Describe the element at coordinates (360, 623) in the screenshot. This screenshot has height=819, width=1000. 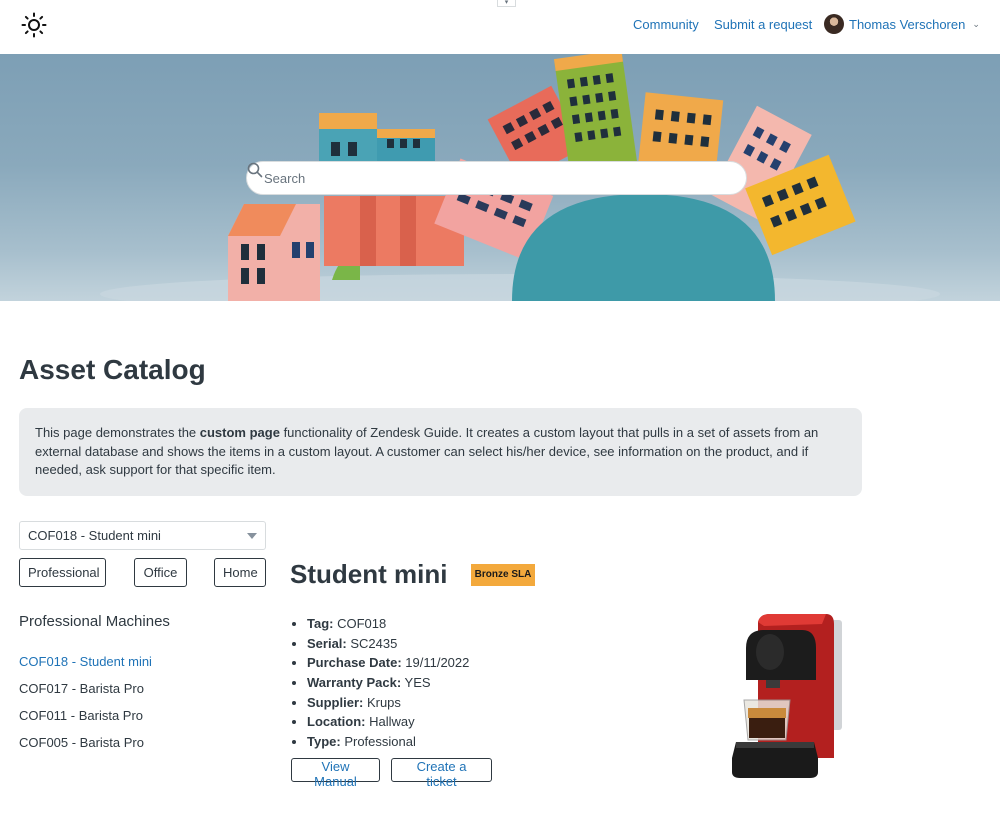
I see `spec-value: COF018` at that location.